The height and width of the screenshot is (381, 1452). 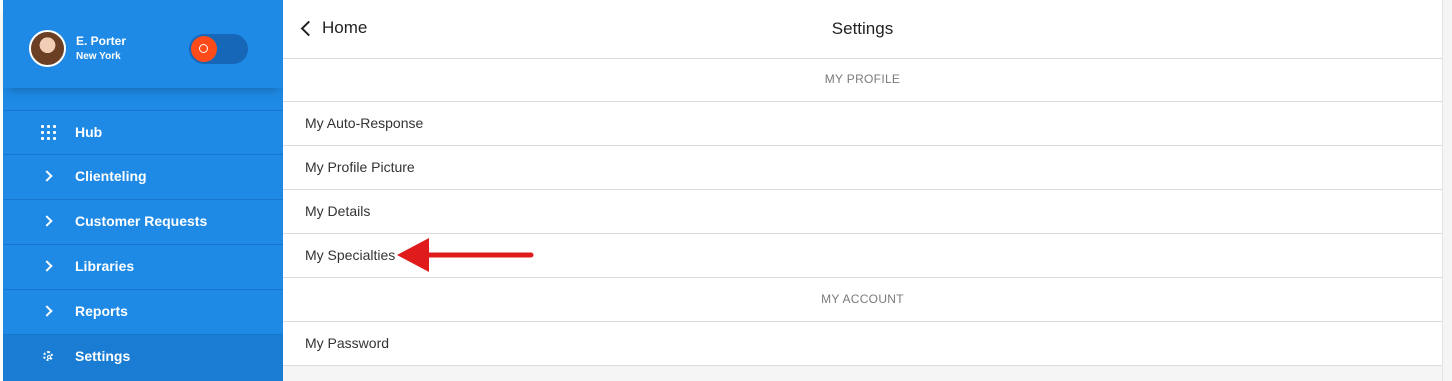 I want to click on user-name: E. Porter, so click(x=101, y=41).